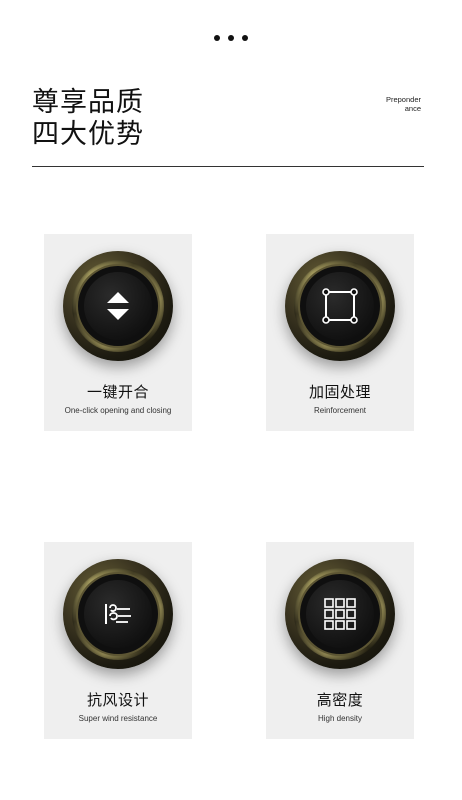  I want to click on side-tag: Preponder ance, so click(391, 104).